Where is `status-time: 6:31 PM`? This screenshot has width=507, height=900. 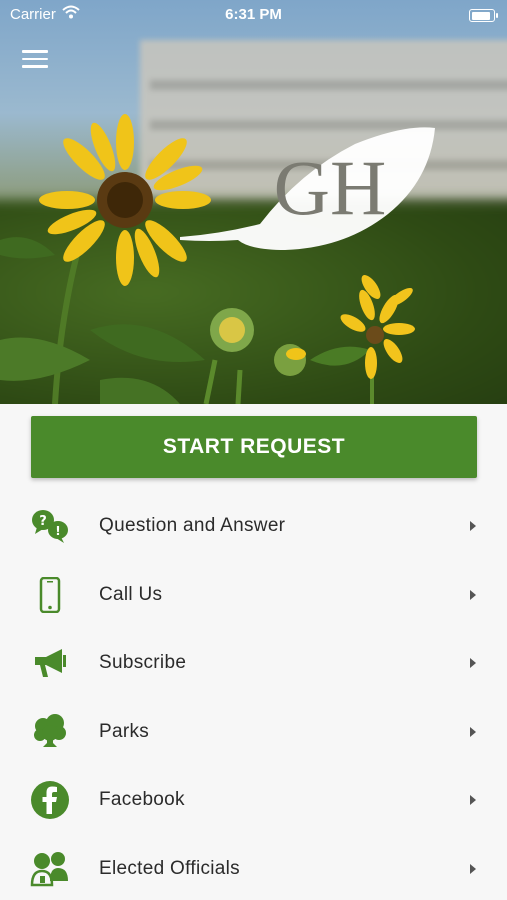
status-time: 6:31 PM is located at coordinates (253, 14).